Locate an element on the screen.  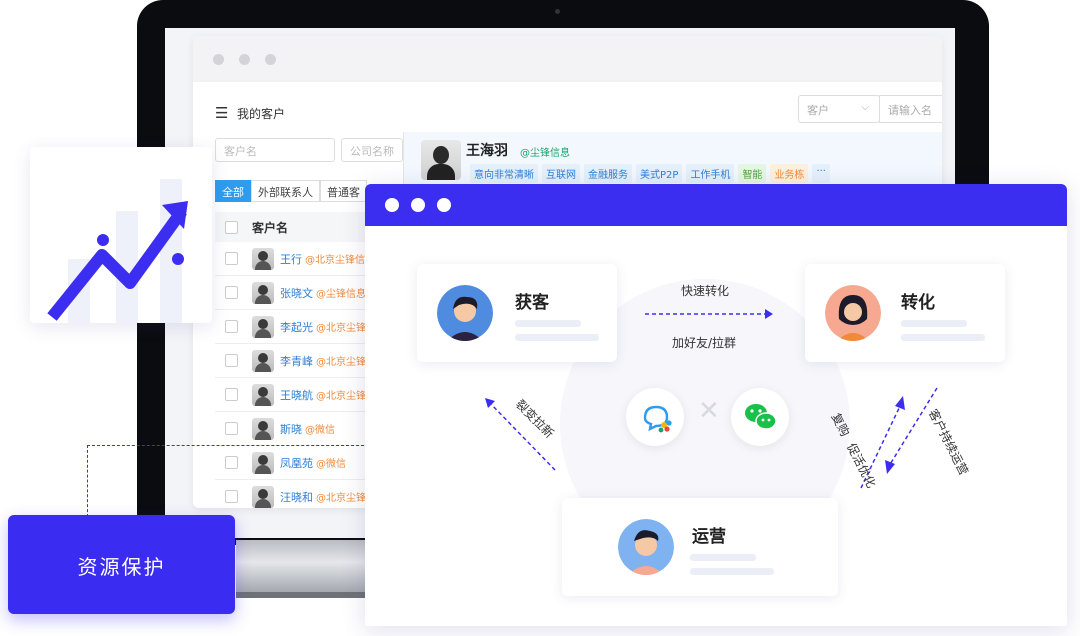
fast-convert-label: 快速转化 is located at coordinates (705, 291).